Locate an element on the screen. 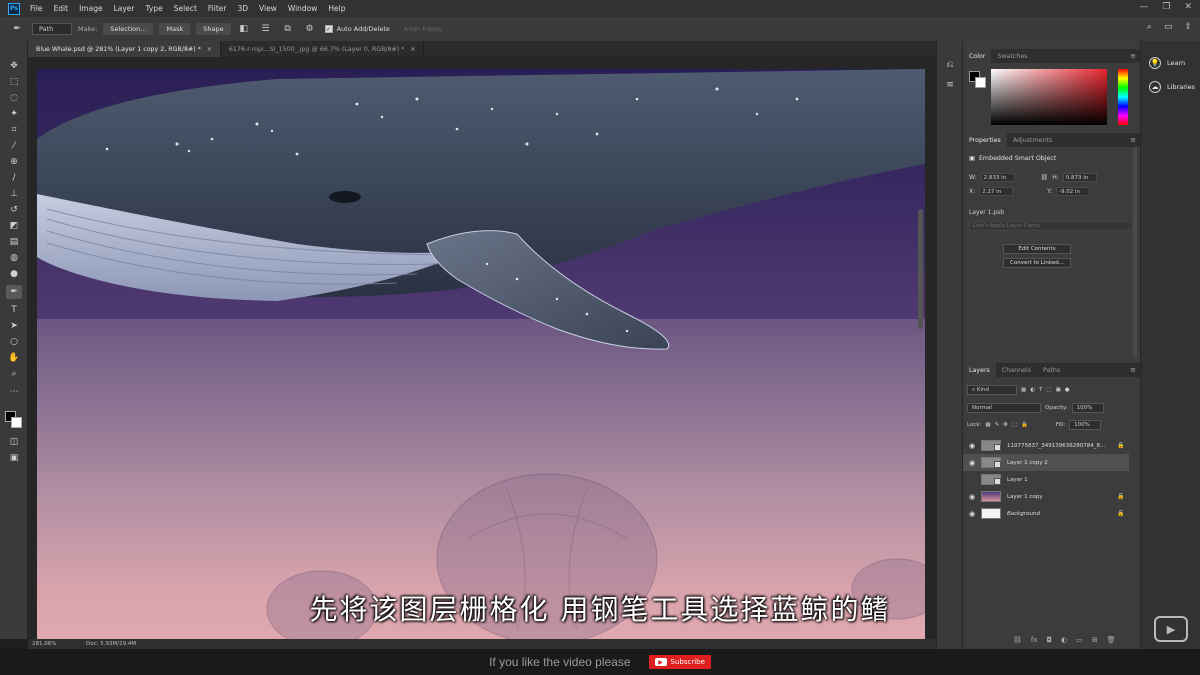 This screenshot has height=675, width=1200. history-panel-icon: ⎌ is located at coordinates (950, 65).